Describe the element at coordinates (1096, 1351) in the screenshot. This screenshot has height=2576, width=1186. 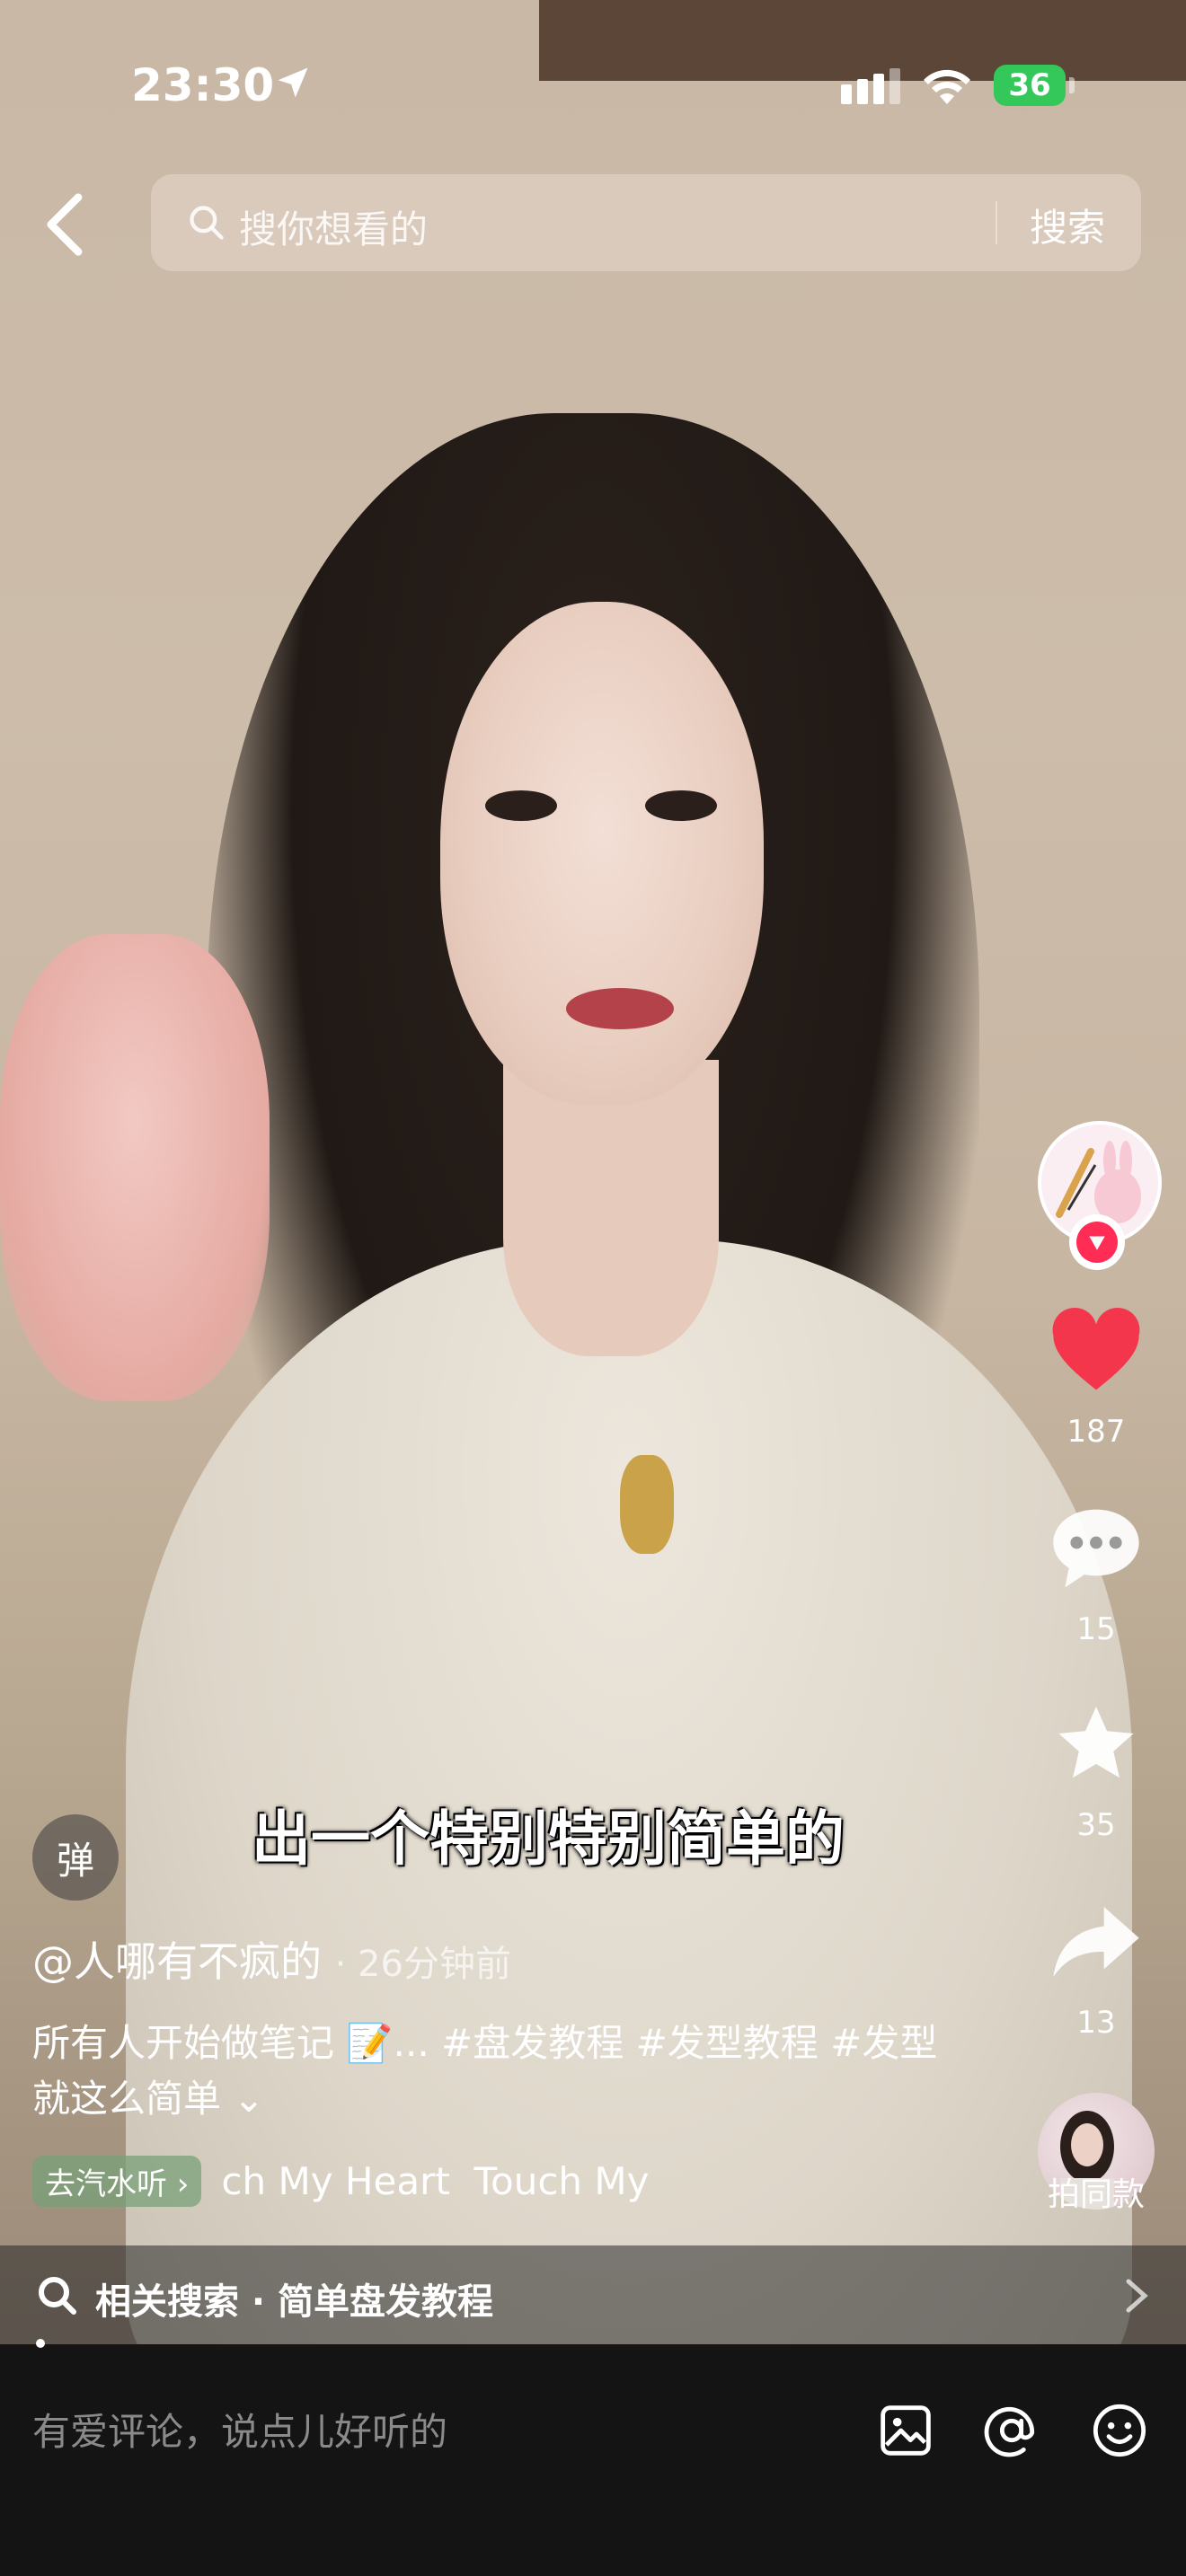
I see `like-heart-icon` at that location.